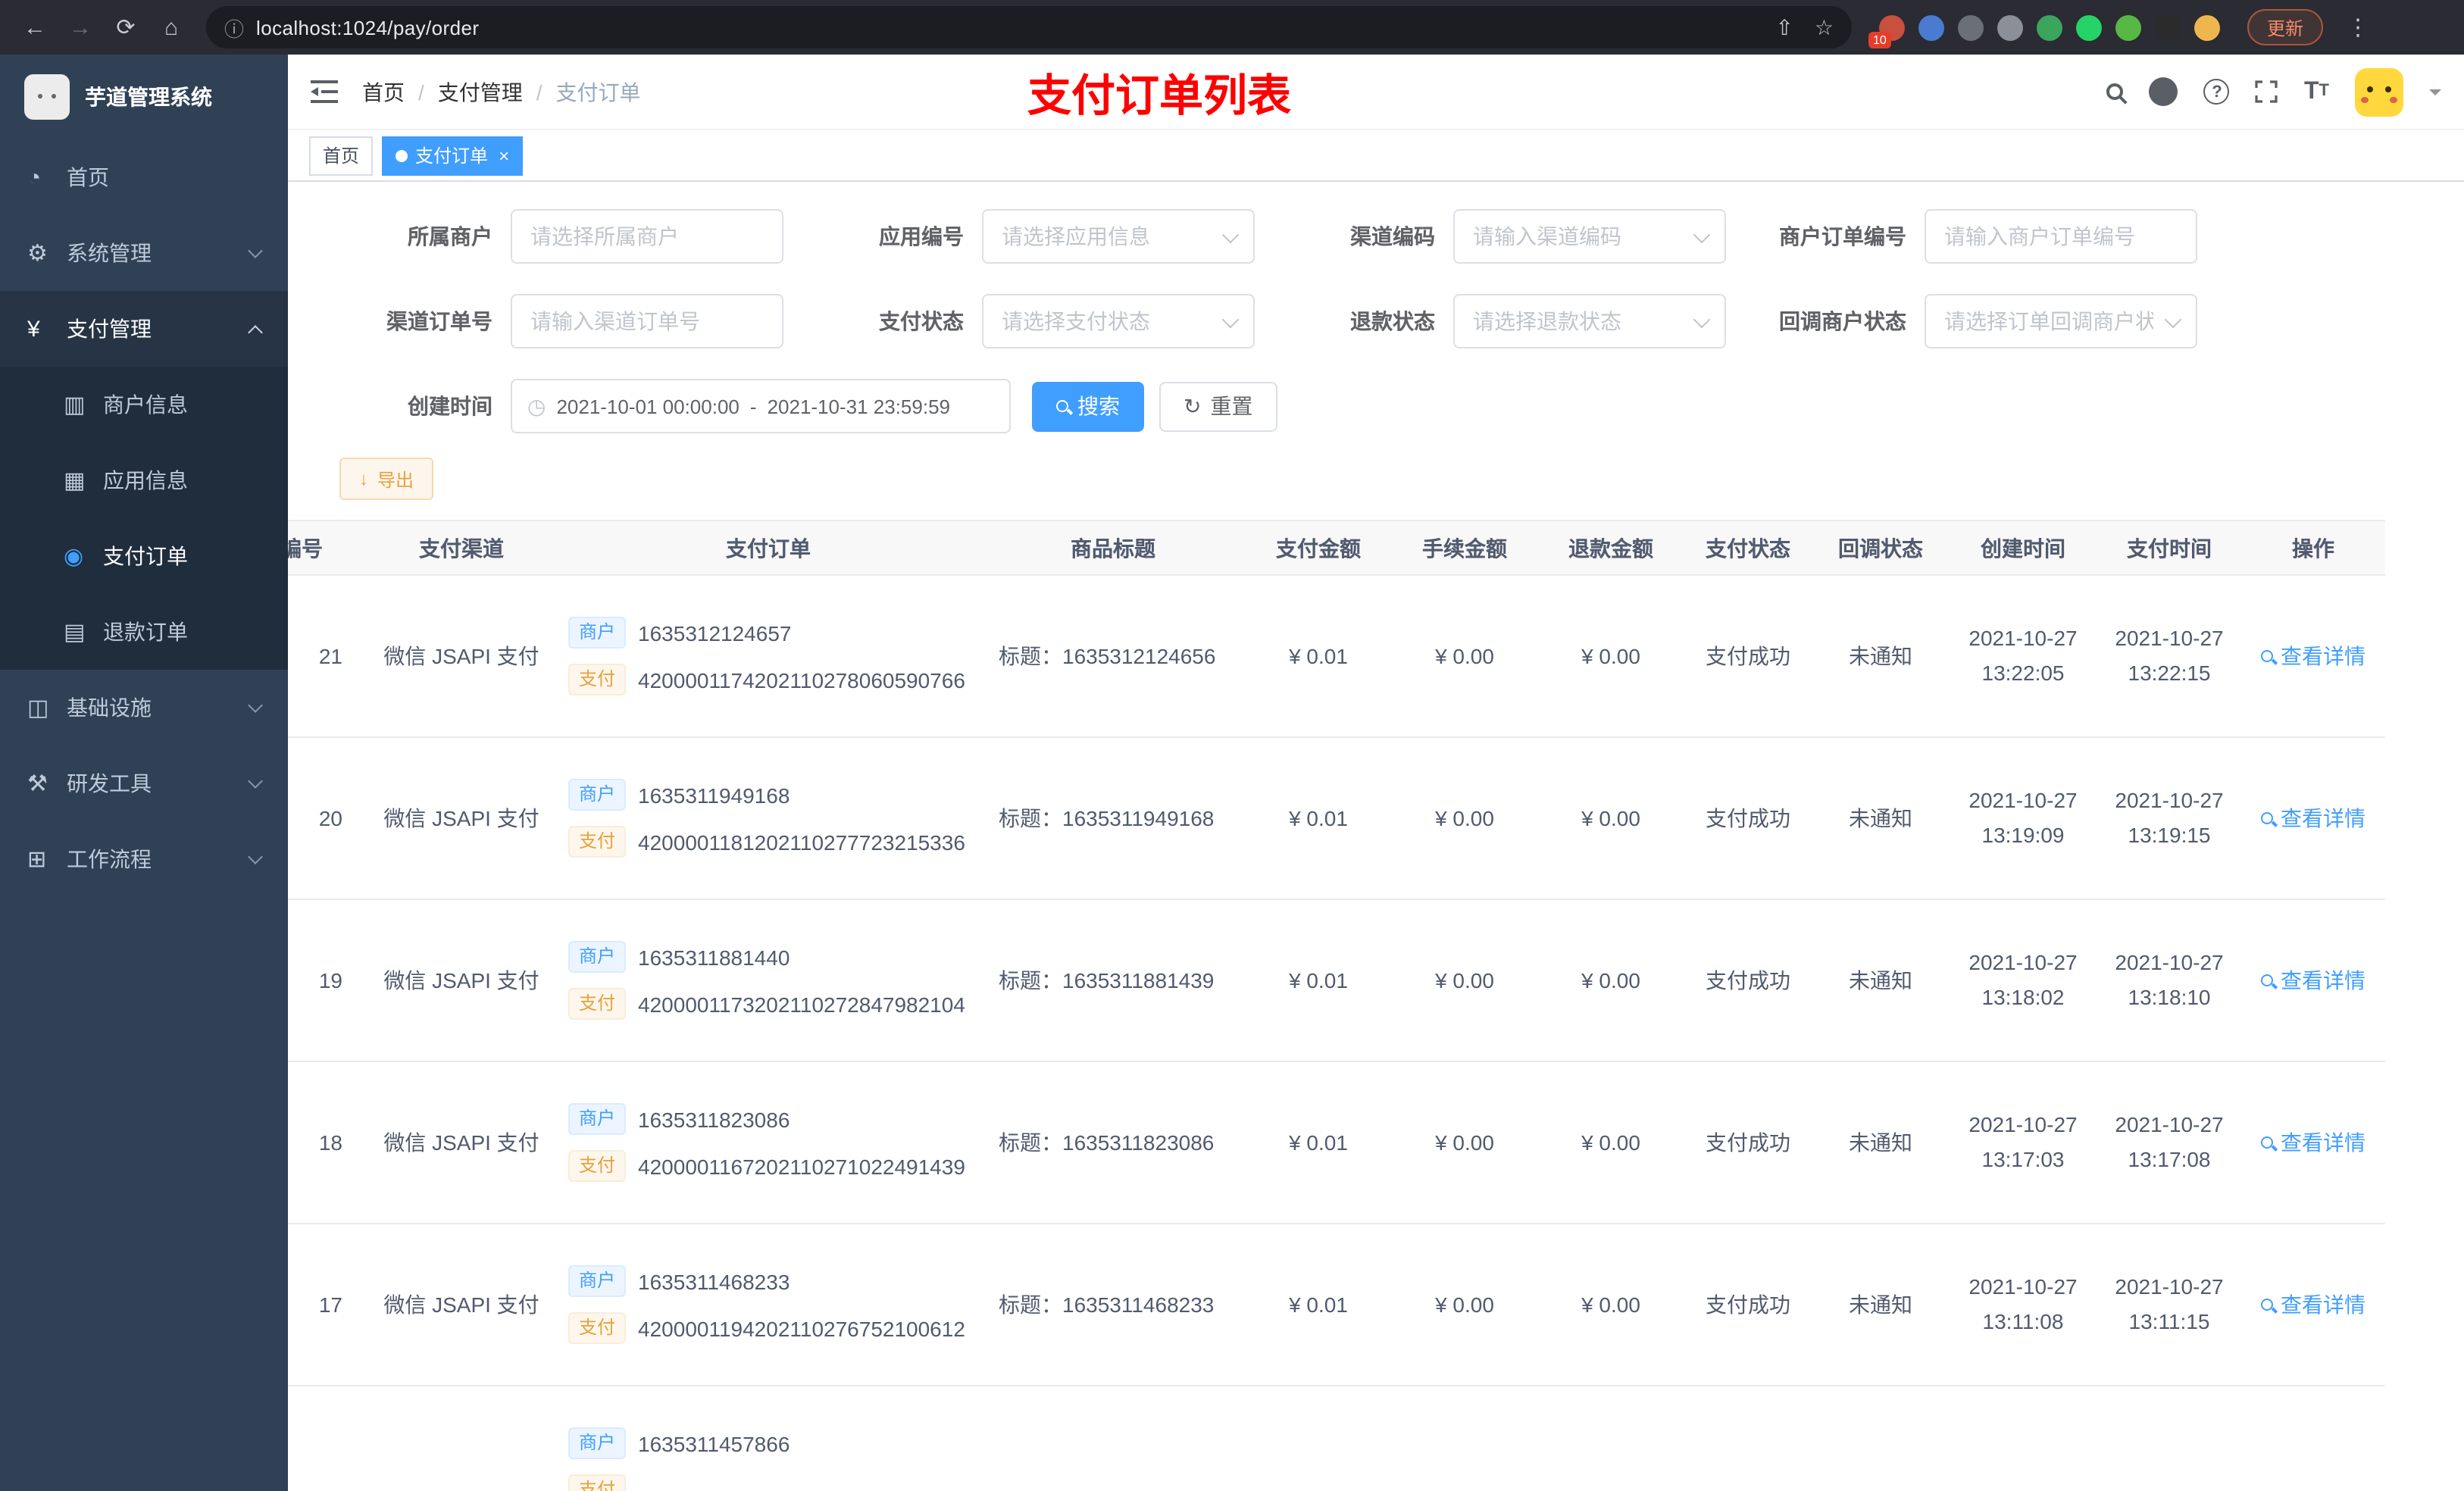 The width and height of the screenshot is (2464, 1491). What do you see at coordinates (647, 321) in the screenshot?
I see `channel-order-no-input` at bounding box center [647, 321].